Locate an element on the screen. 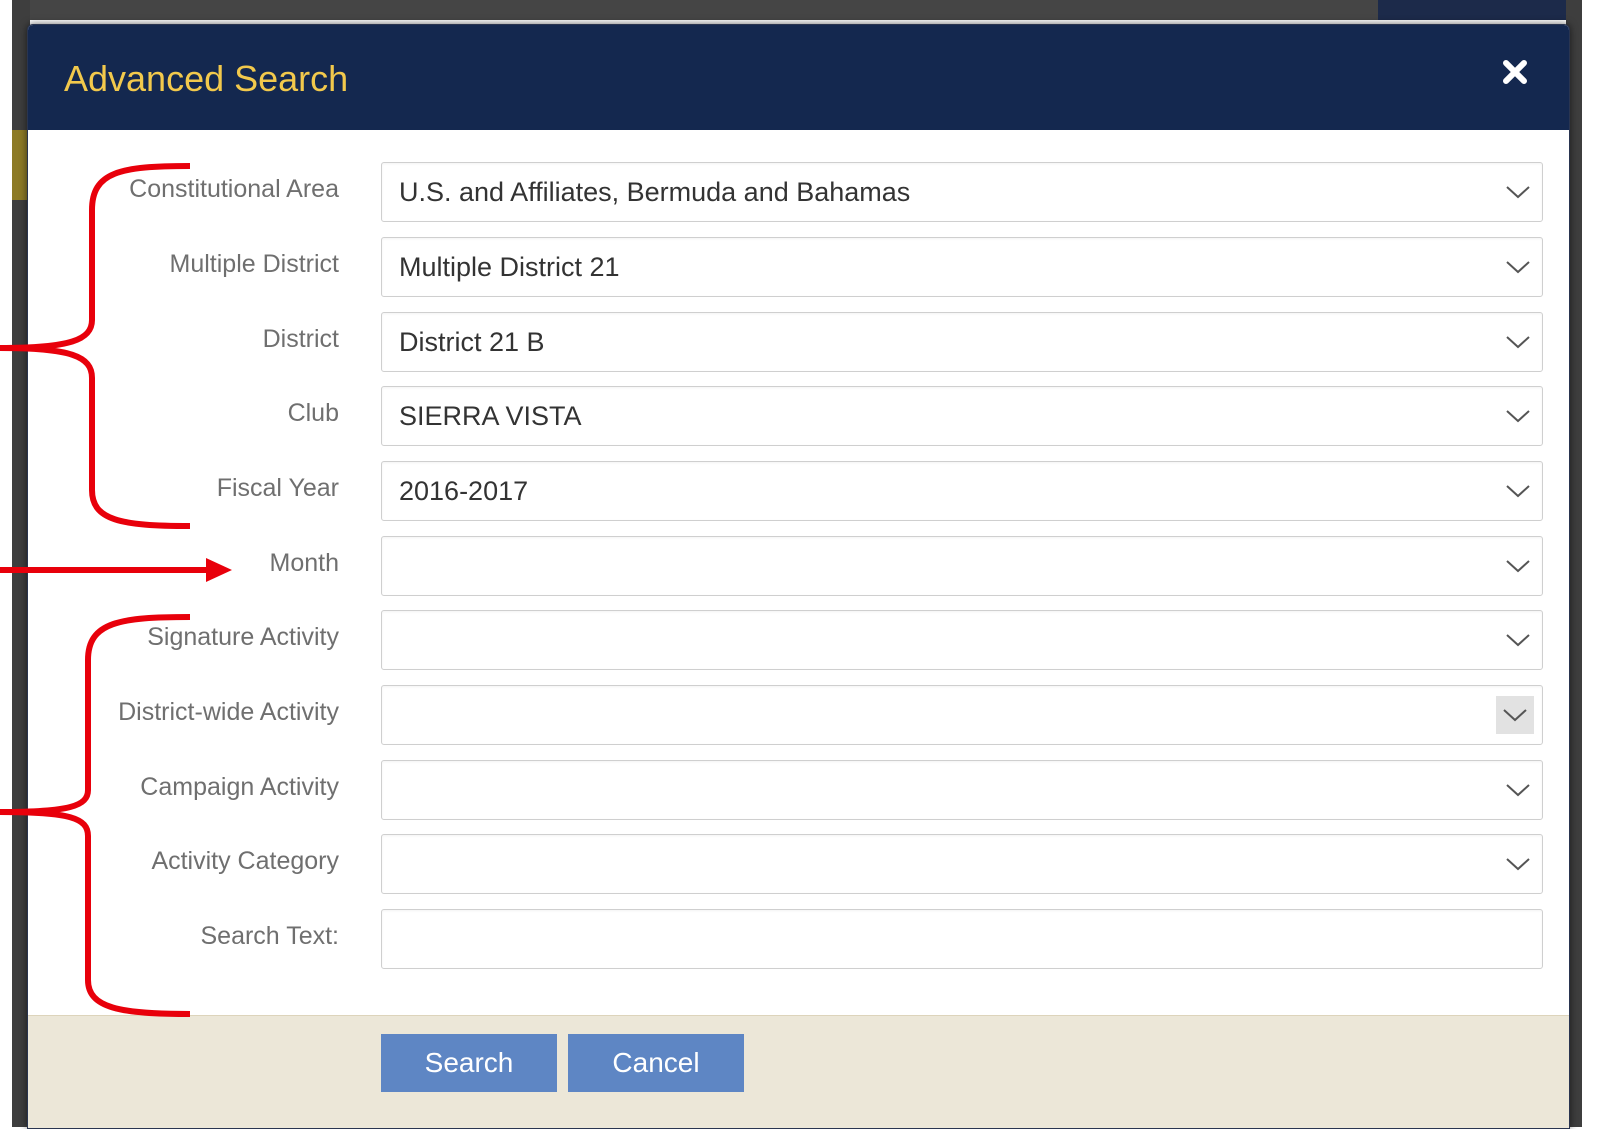 This screenshot has width=1600, height=1129. modal-footer: Search Cancel is located at coordinates (798, 1071).